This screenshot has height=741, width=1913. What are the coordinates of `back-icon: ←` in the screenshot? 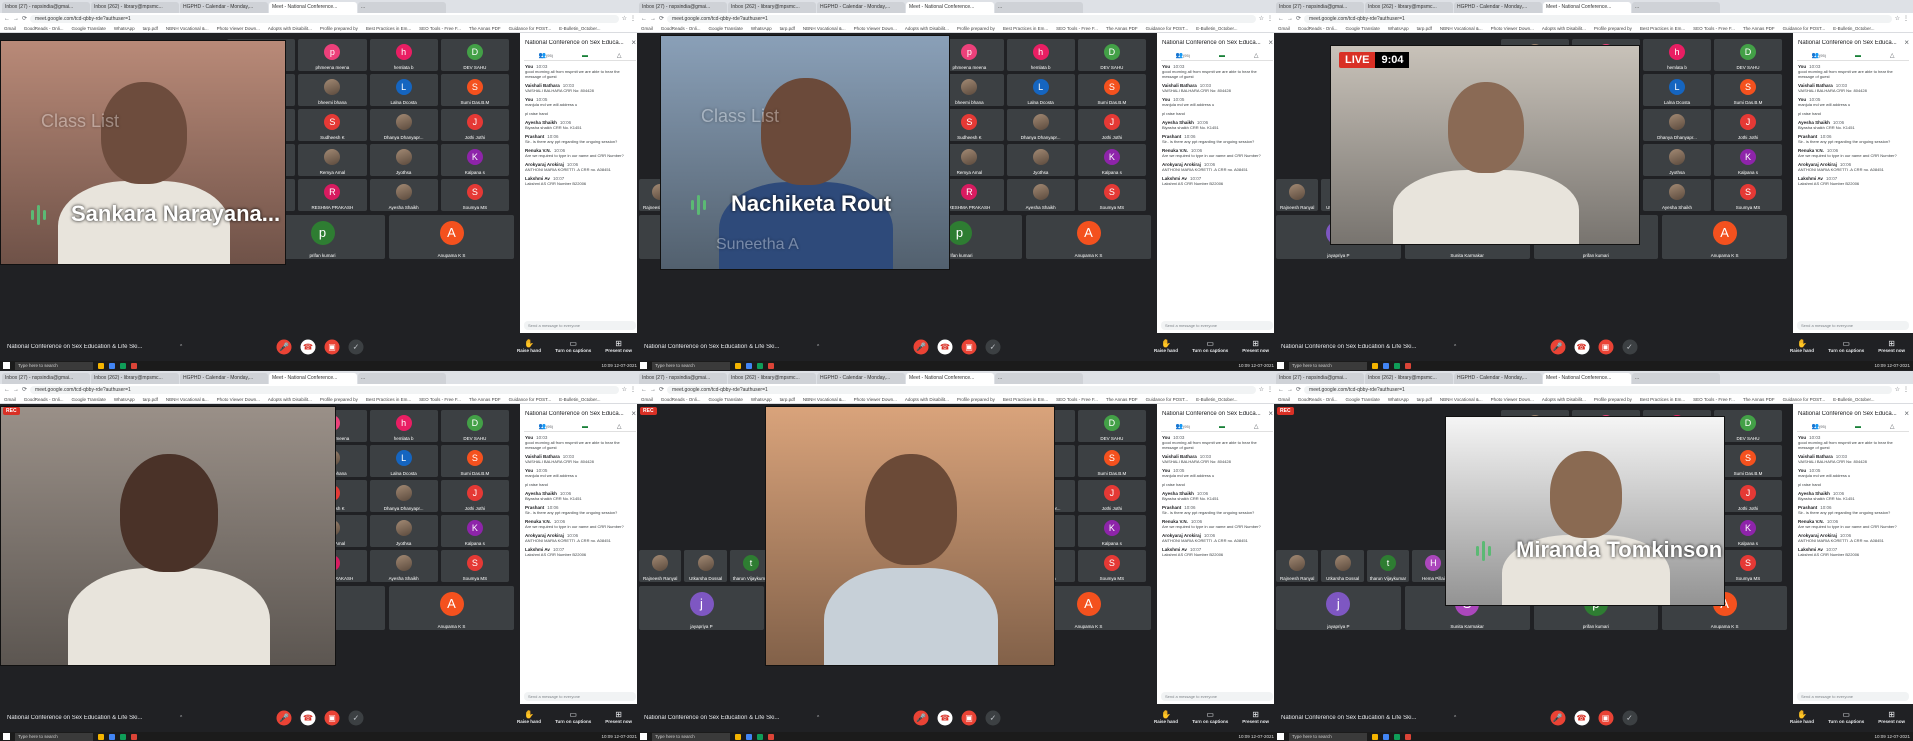 It's located at (1281, 19).